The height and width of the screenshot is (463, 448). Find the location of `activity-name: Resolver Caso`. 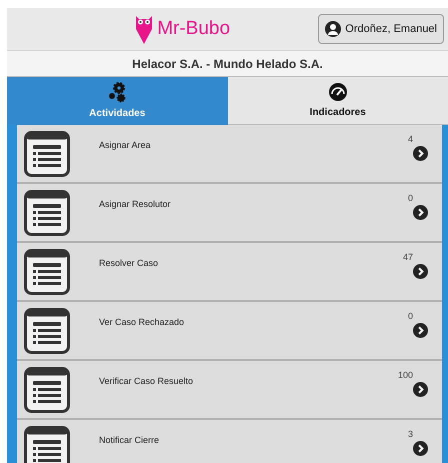

activity-name: Resolver Caso is located at coordinates (128, 263).